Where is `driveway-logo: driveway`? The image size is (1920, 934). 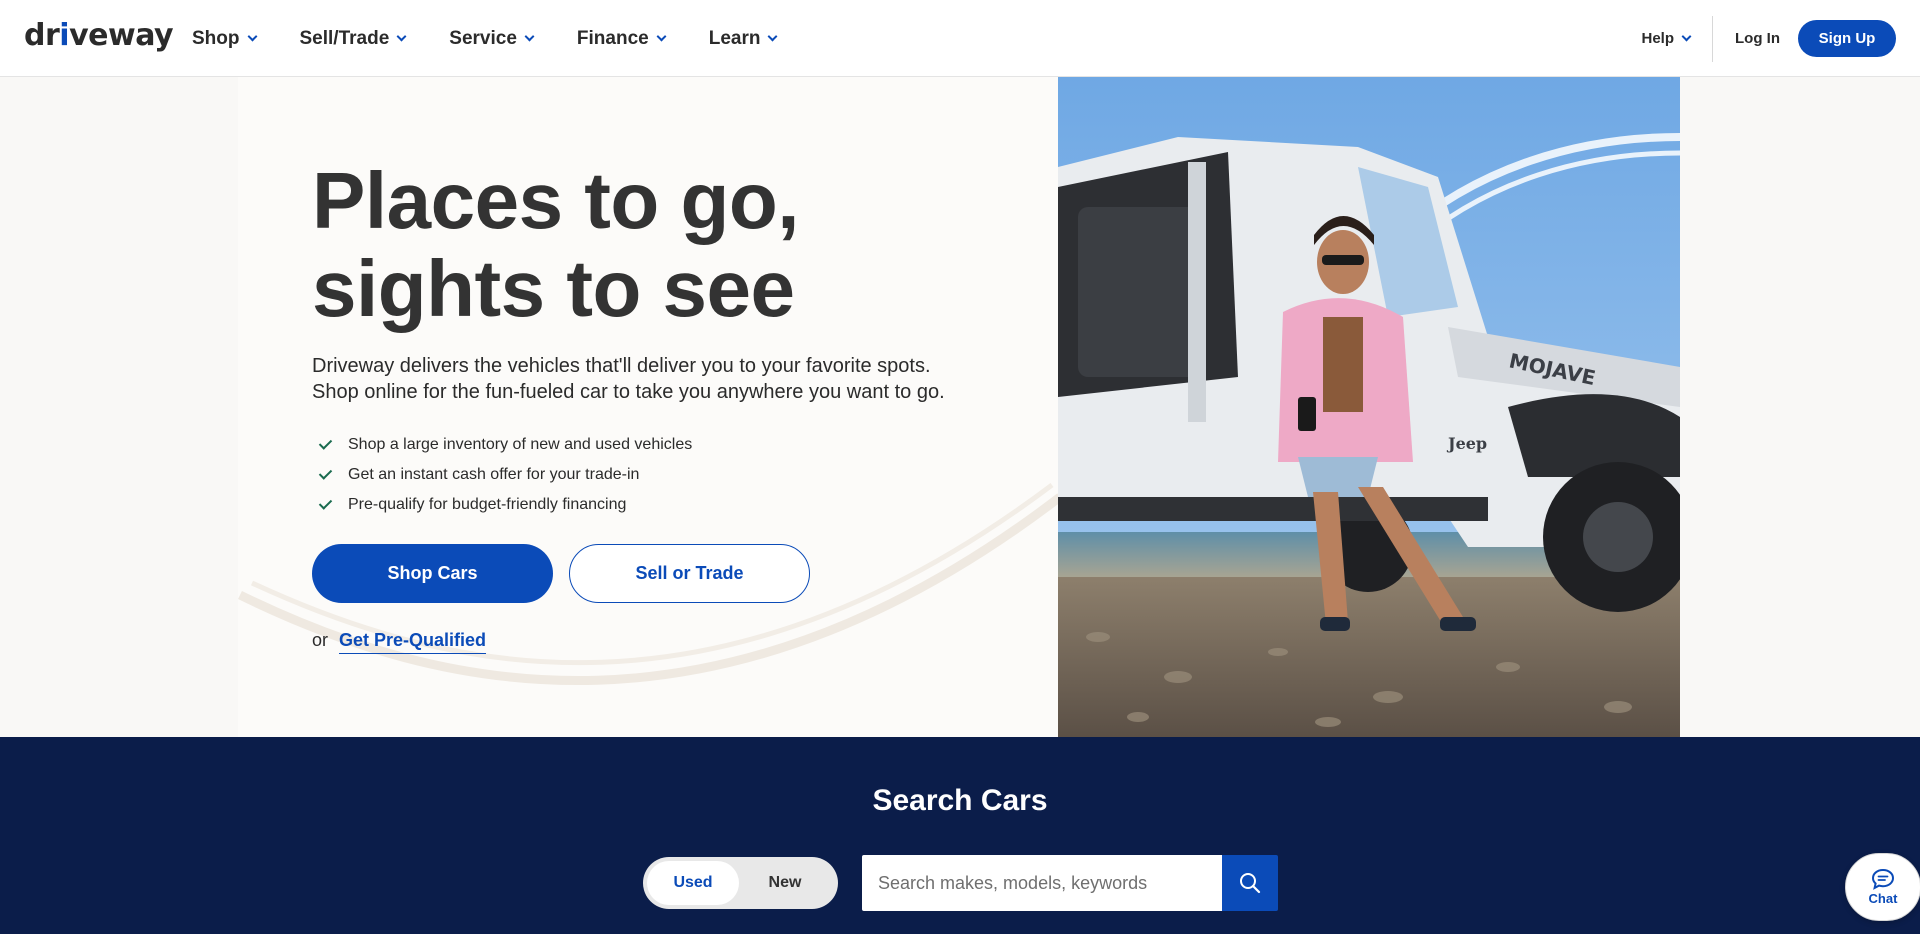 driveway-logo: driveway is located at coordinates (99, 35).